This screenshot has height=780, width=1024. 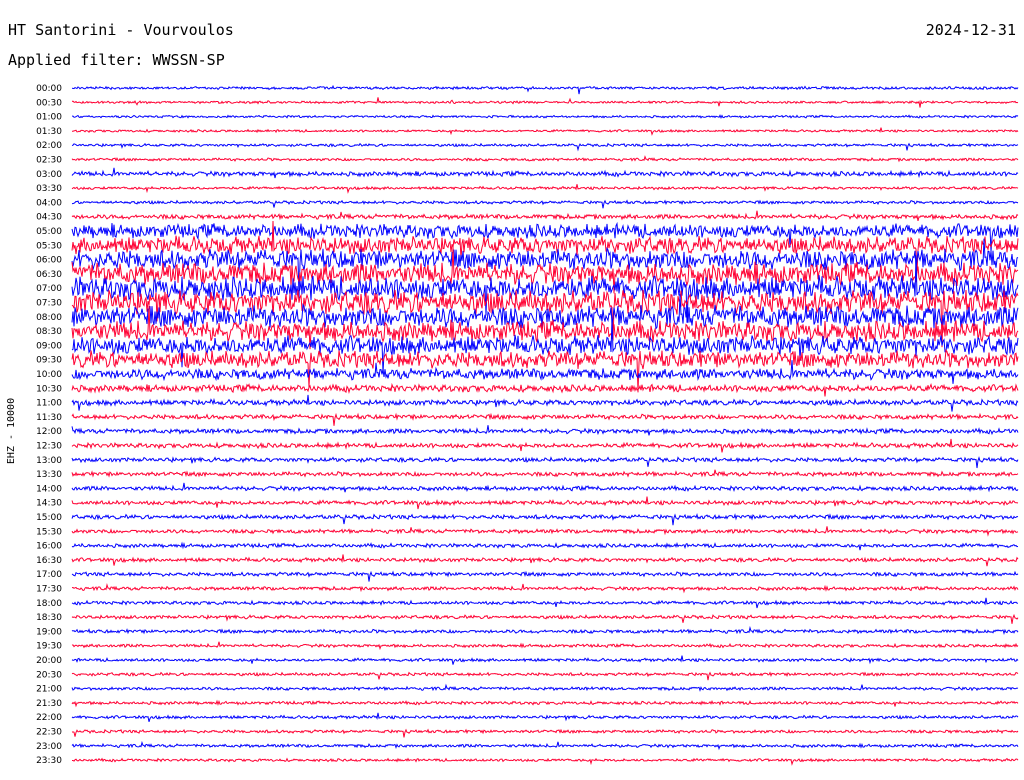 I want to click on time-tick-label: 15:00, so click(x=49, y=518).